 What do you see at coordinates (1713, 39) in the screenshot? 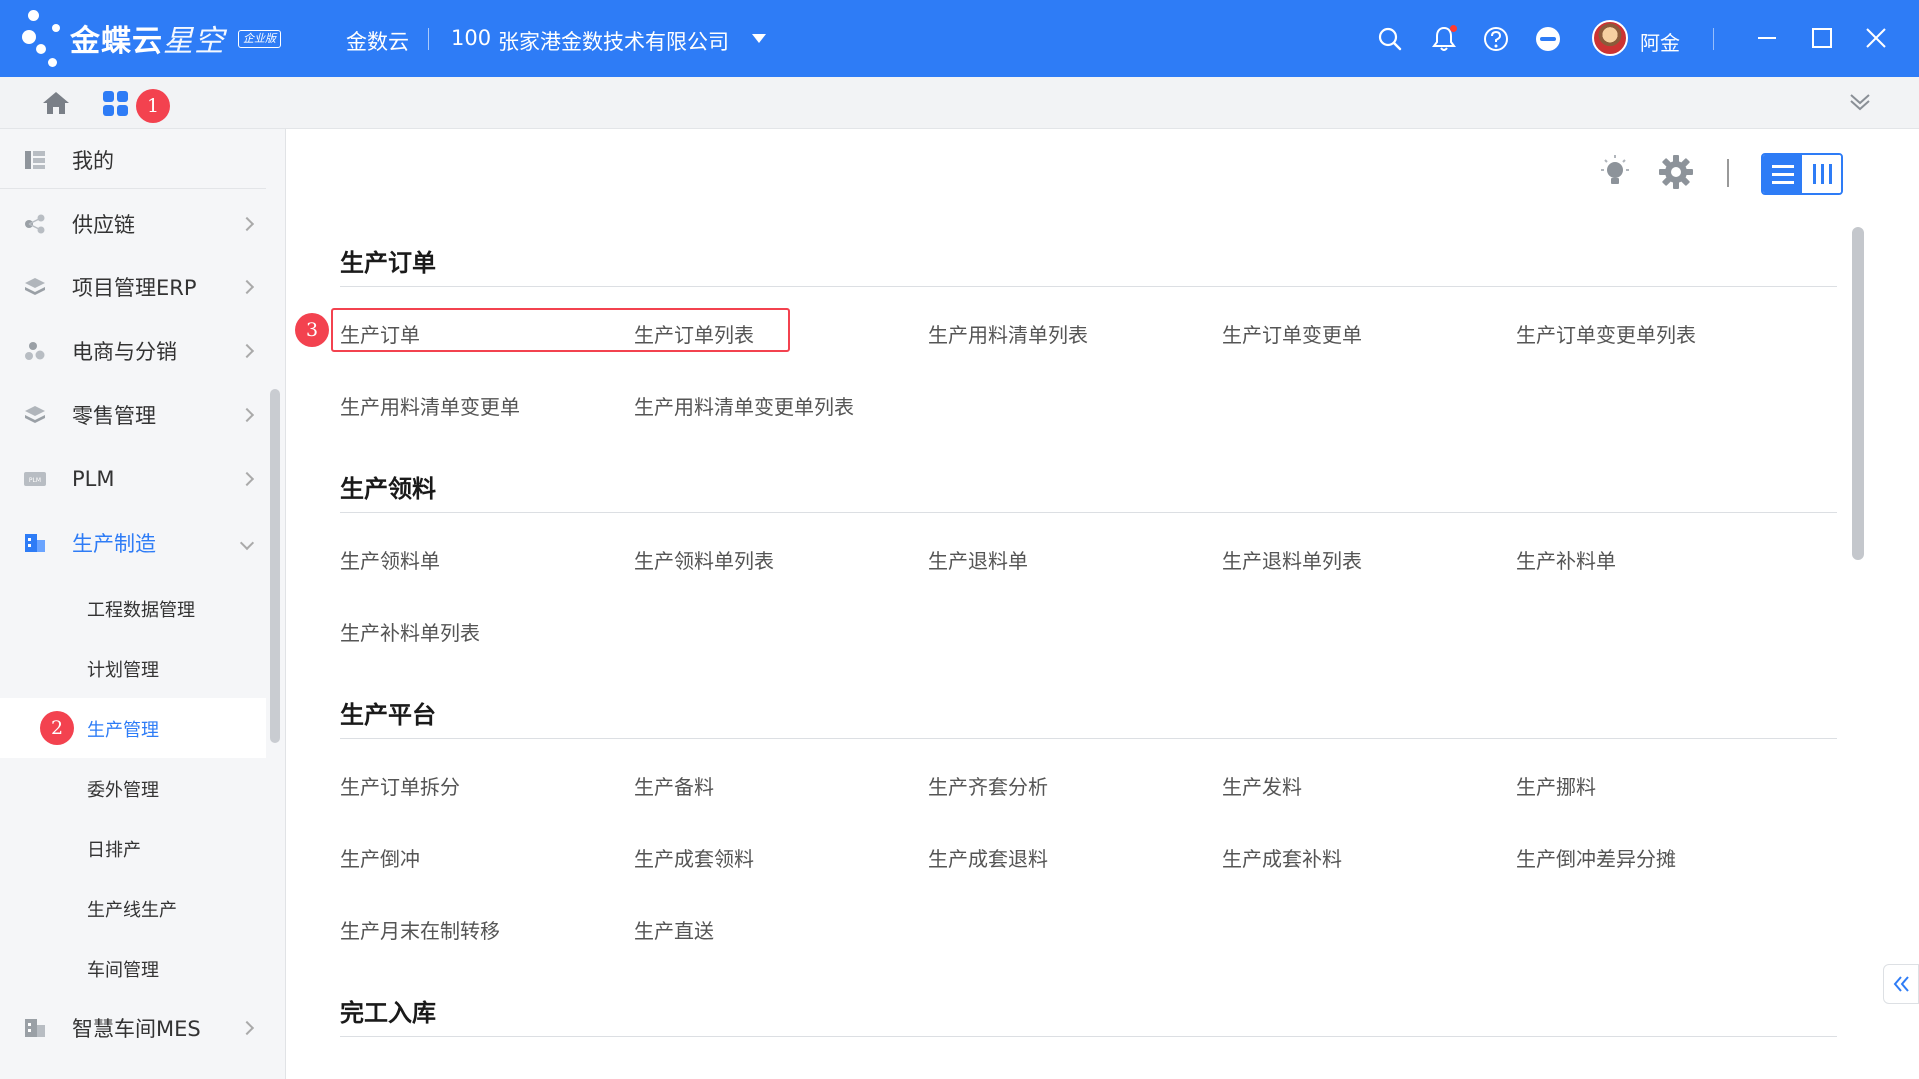
I see `window-divider` at bounding box center [1713, 39].